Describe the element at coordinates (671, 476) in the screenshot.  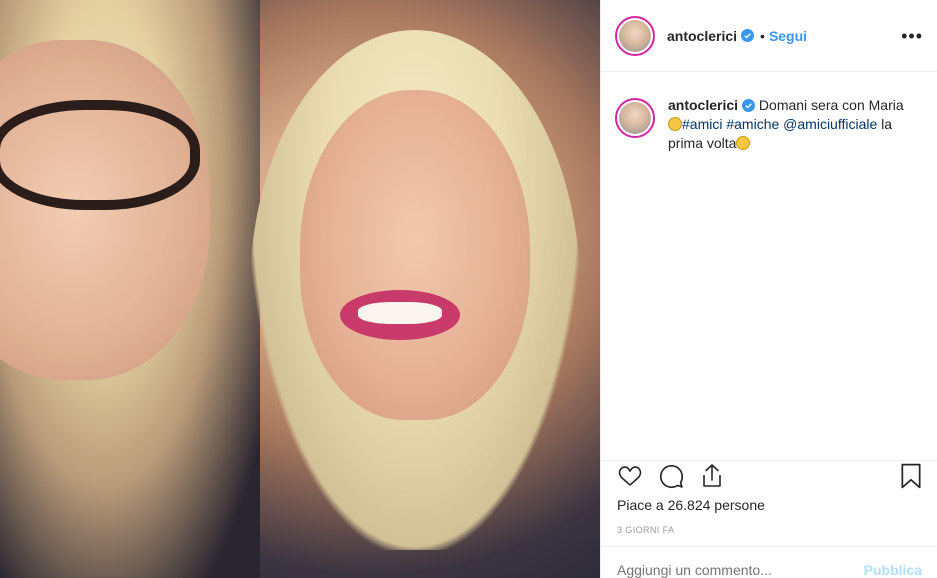
I see `comment-icon` at that location.